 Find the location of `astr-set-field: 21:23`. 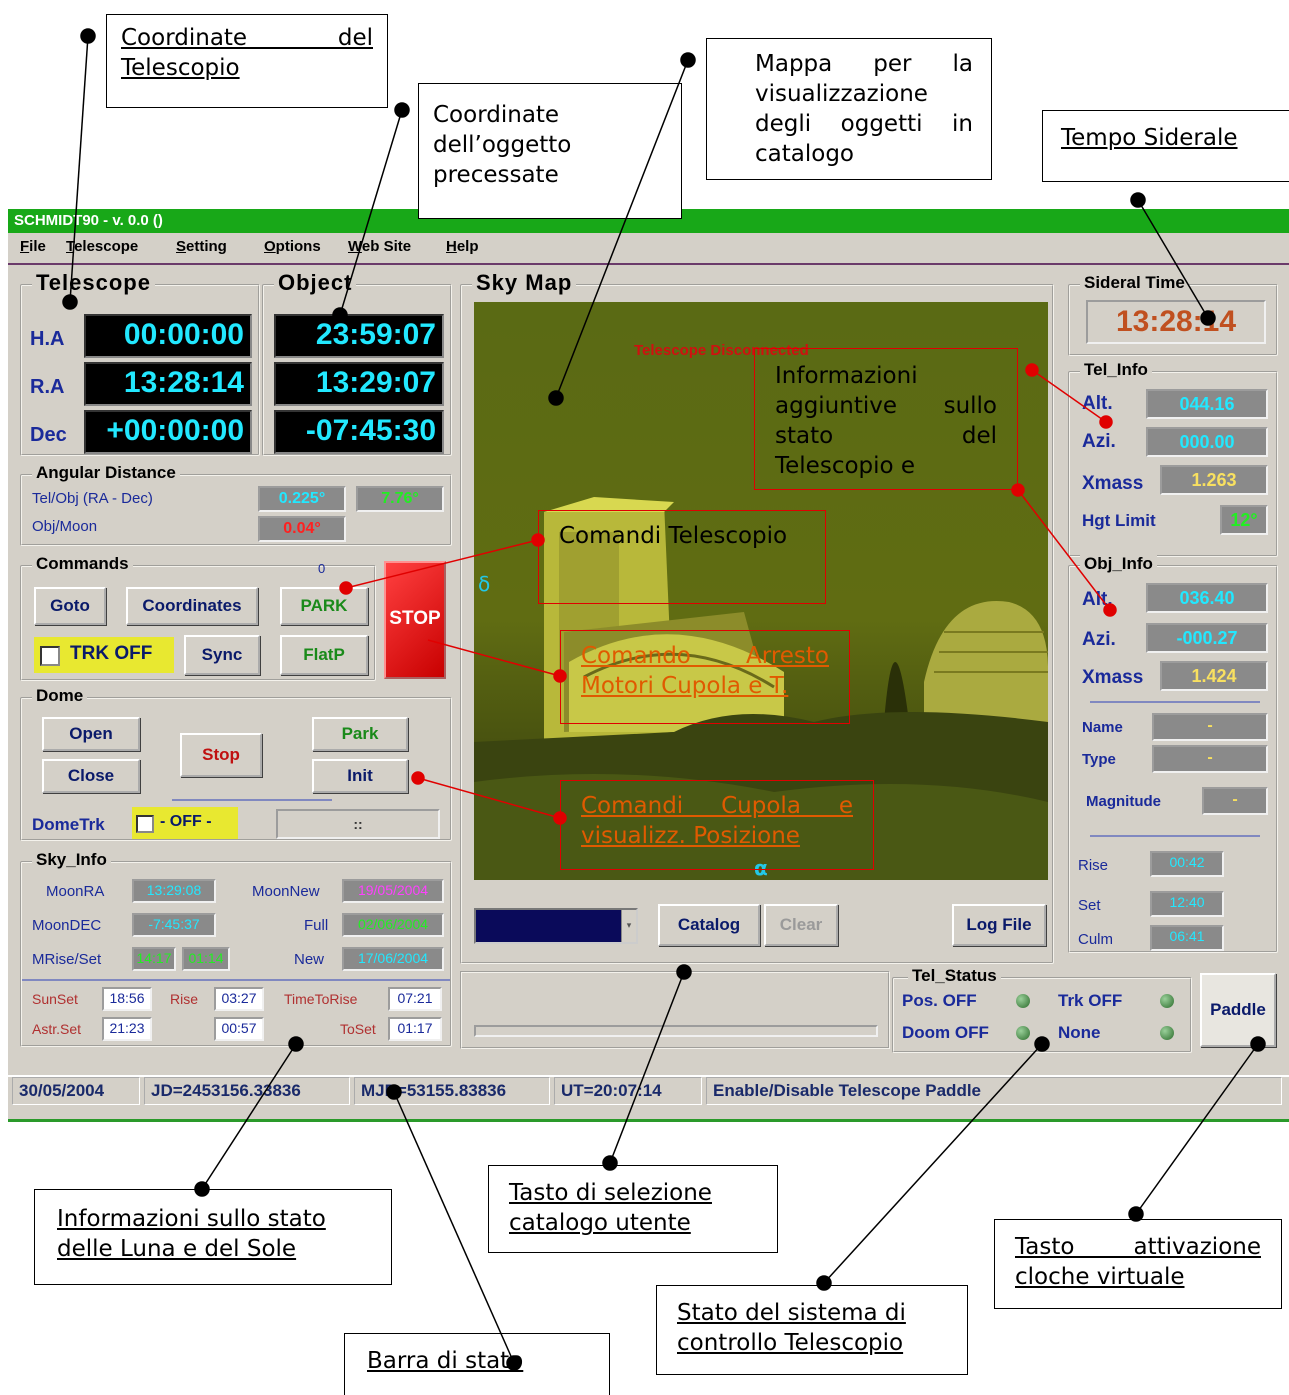

astr-set-field: 21:23 is located at coordinates (127, 1029).